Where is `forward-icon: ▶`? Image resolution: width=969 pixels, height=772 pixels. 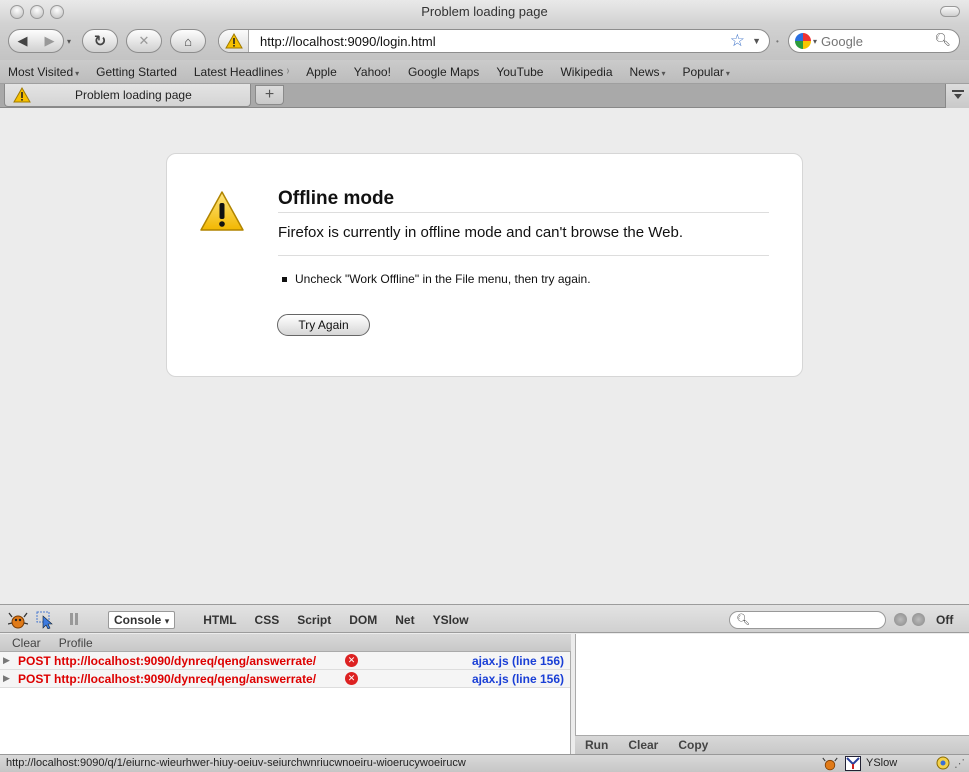 forward-icon: ▶ is located at coordinates (50, 41).